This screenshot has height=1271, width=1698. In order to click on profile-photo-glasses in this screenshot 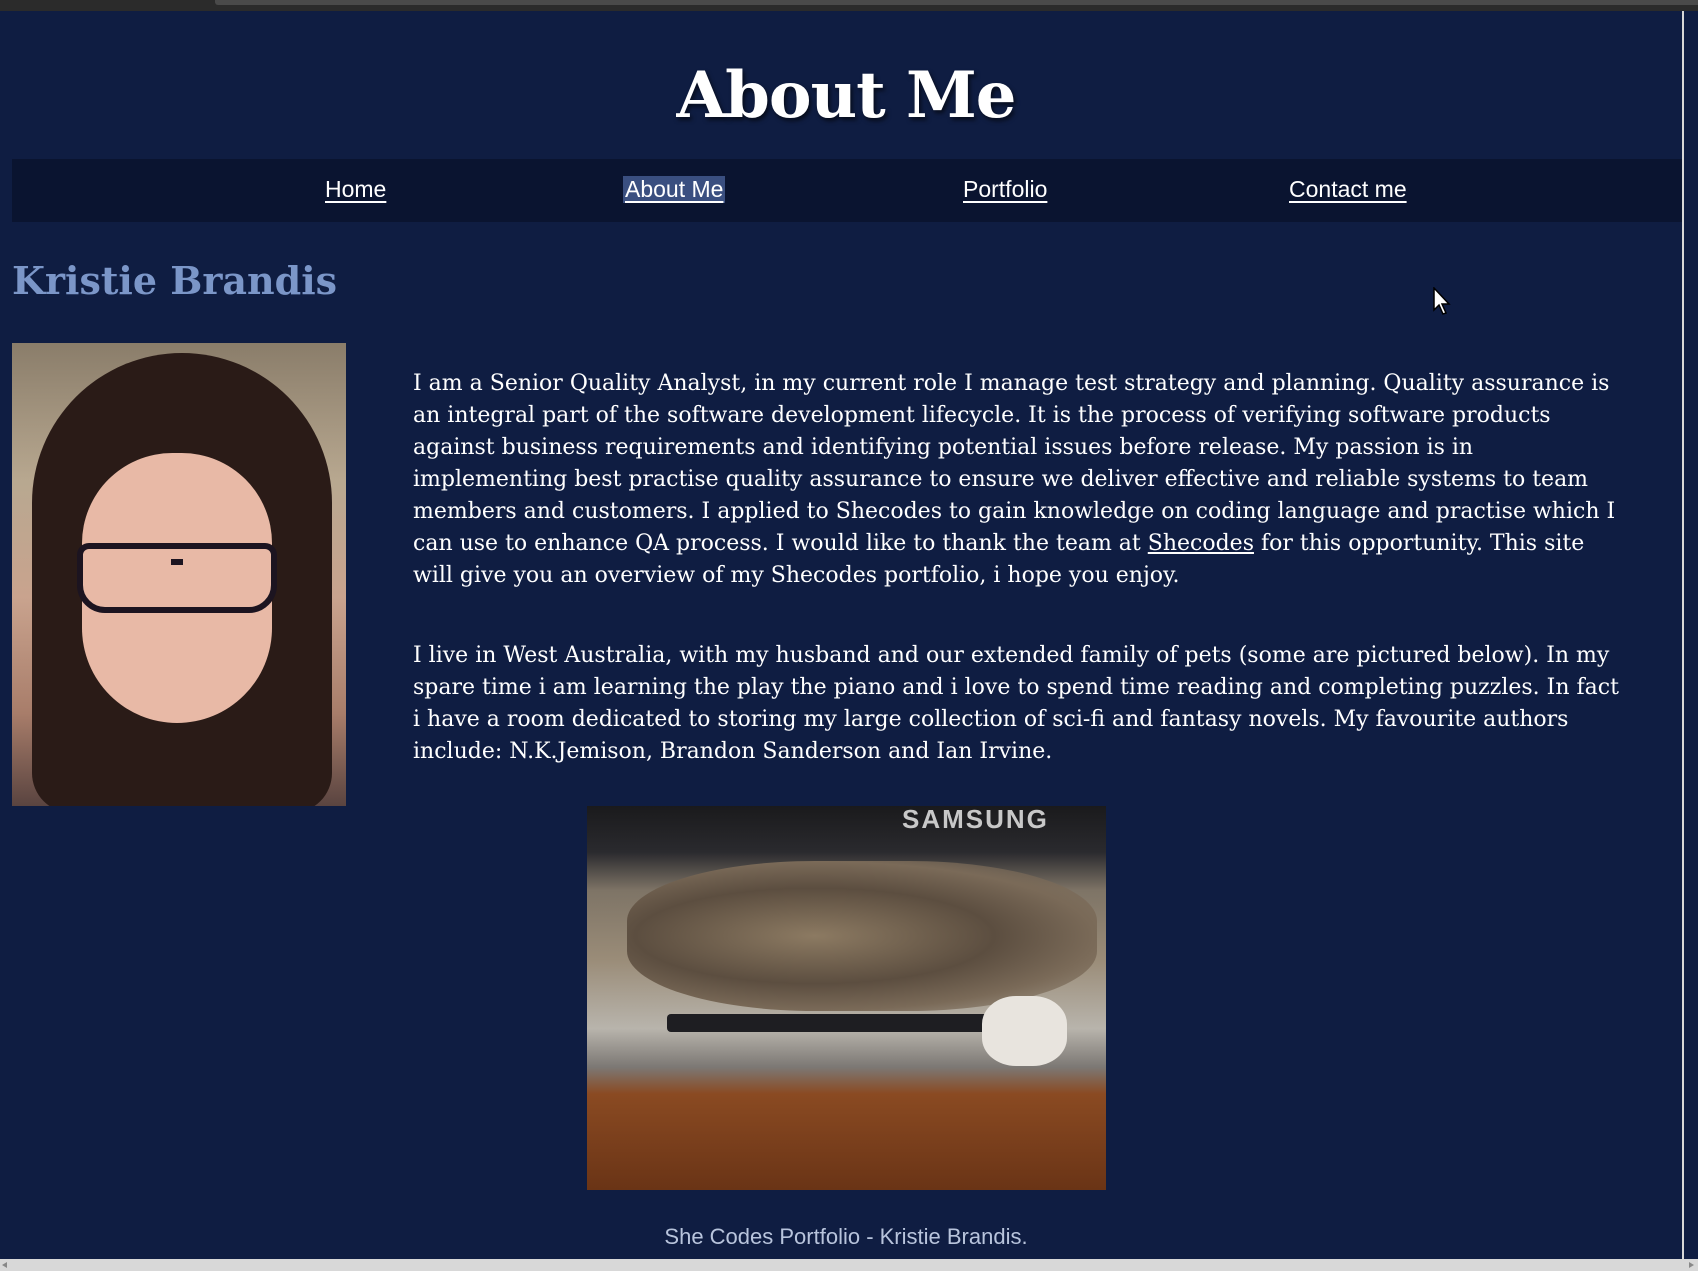, I will do `click(177, 578)`.